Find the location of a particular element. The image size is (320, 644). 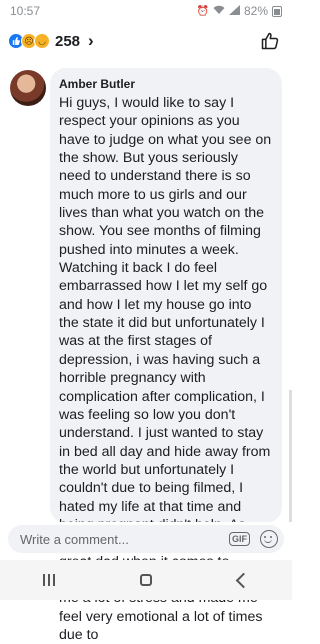

system-nav-bar is located at coordinates (146, 580).